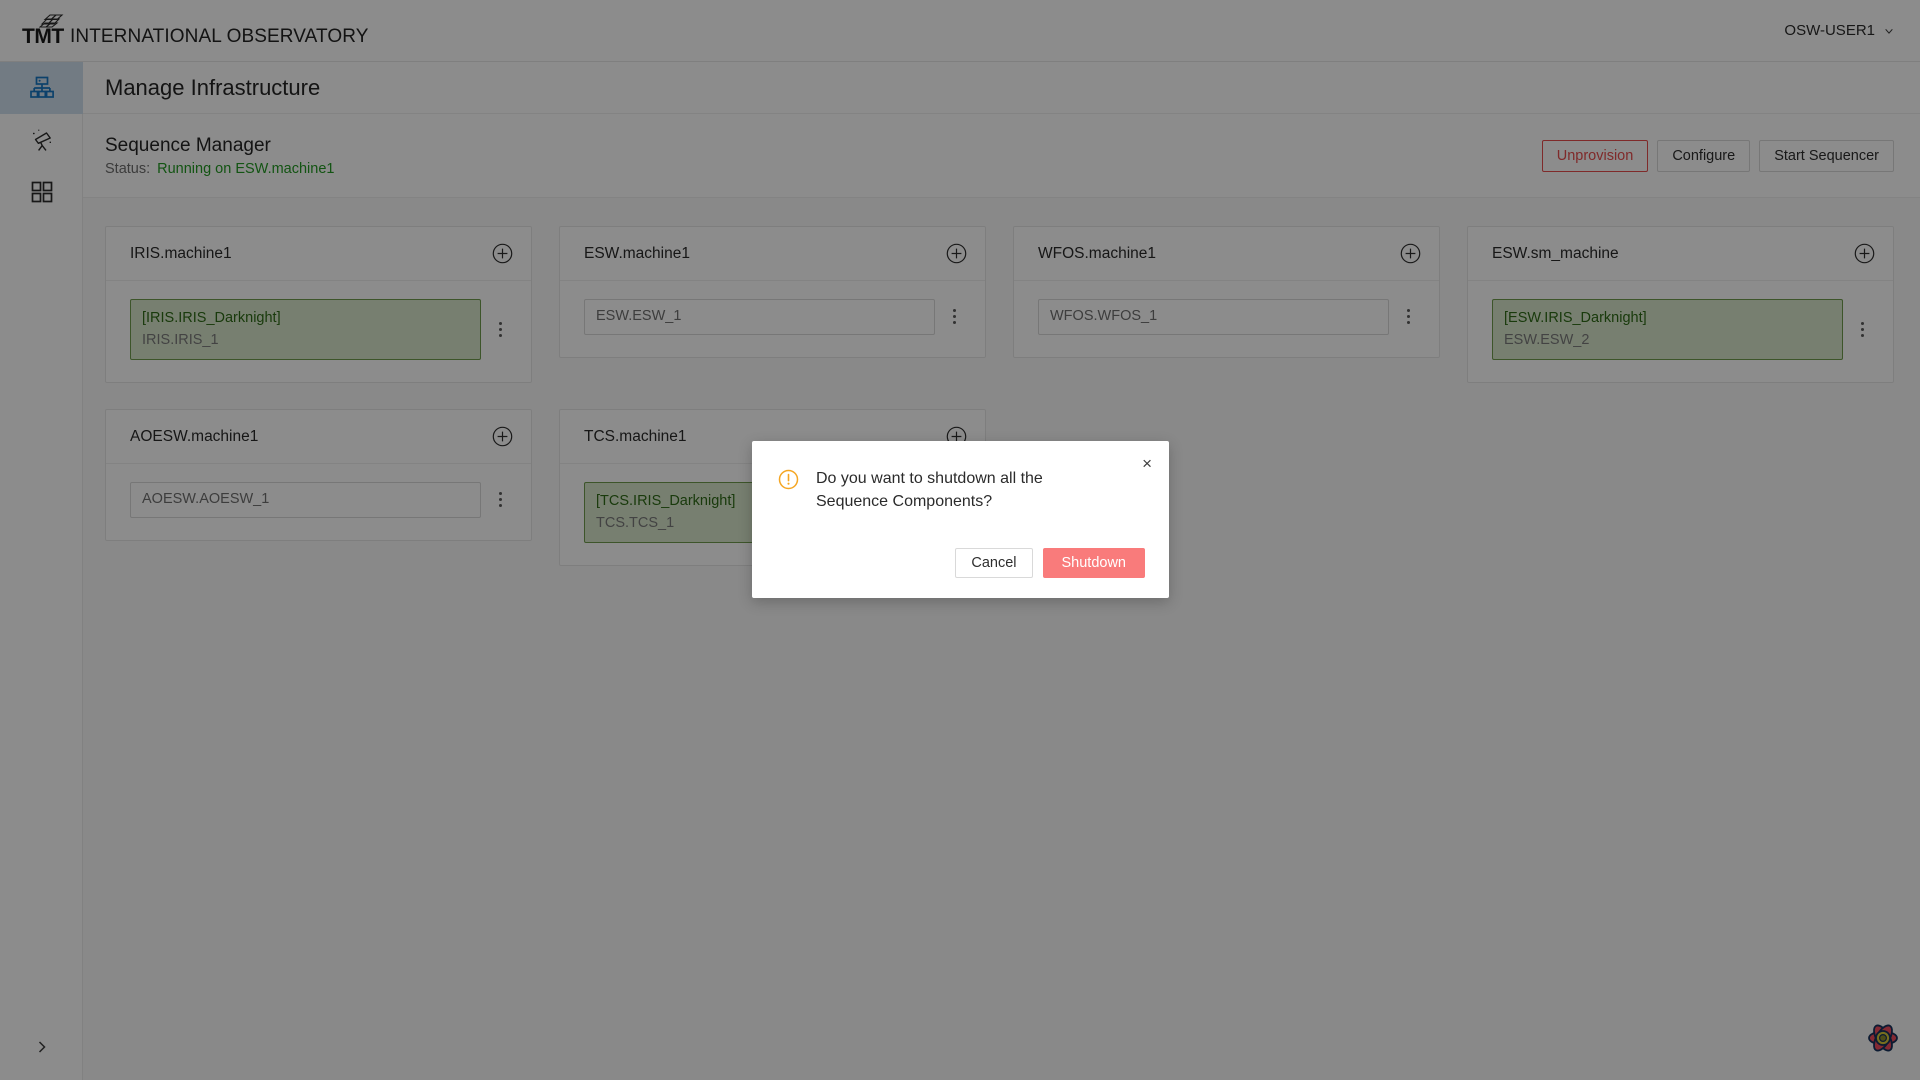 The width and height of the screenshot is (1920, 1080). Describe the element at coordinates (1147, 463) in the screenshot. I see `close-icon: ×` at that location.